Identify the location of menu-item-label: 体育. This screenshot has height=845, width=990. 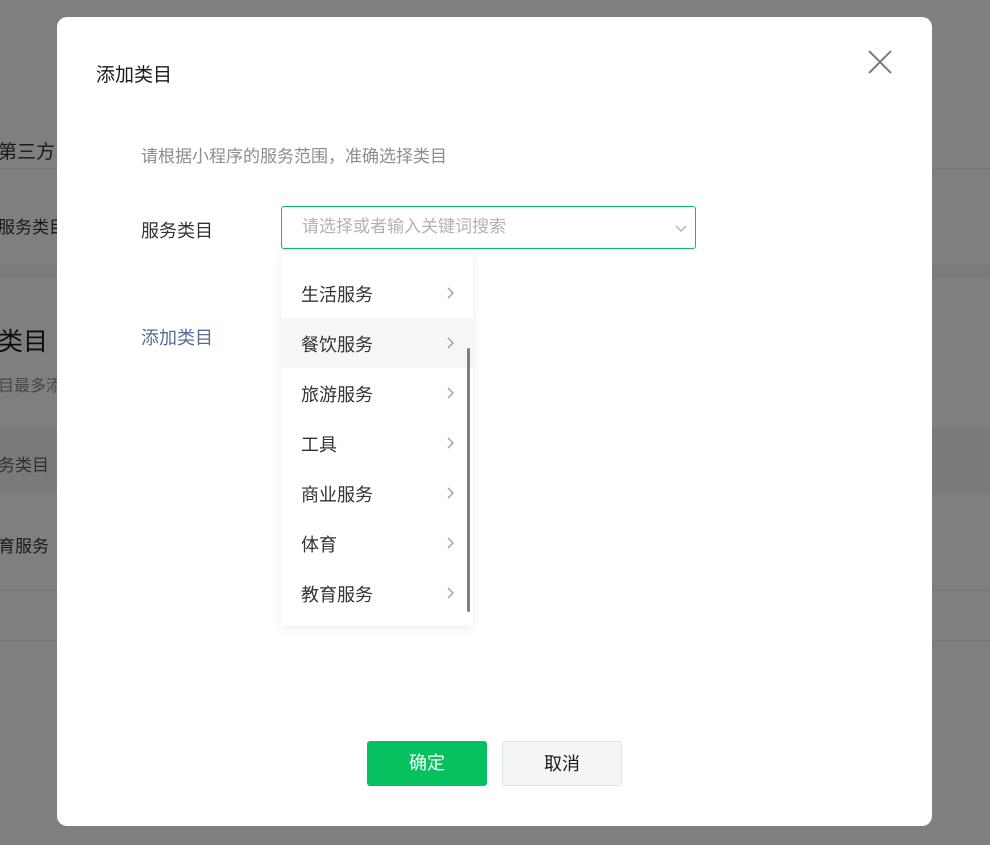
(319, 545).